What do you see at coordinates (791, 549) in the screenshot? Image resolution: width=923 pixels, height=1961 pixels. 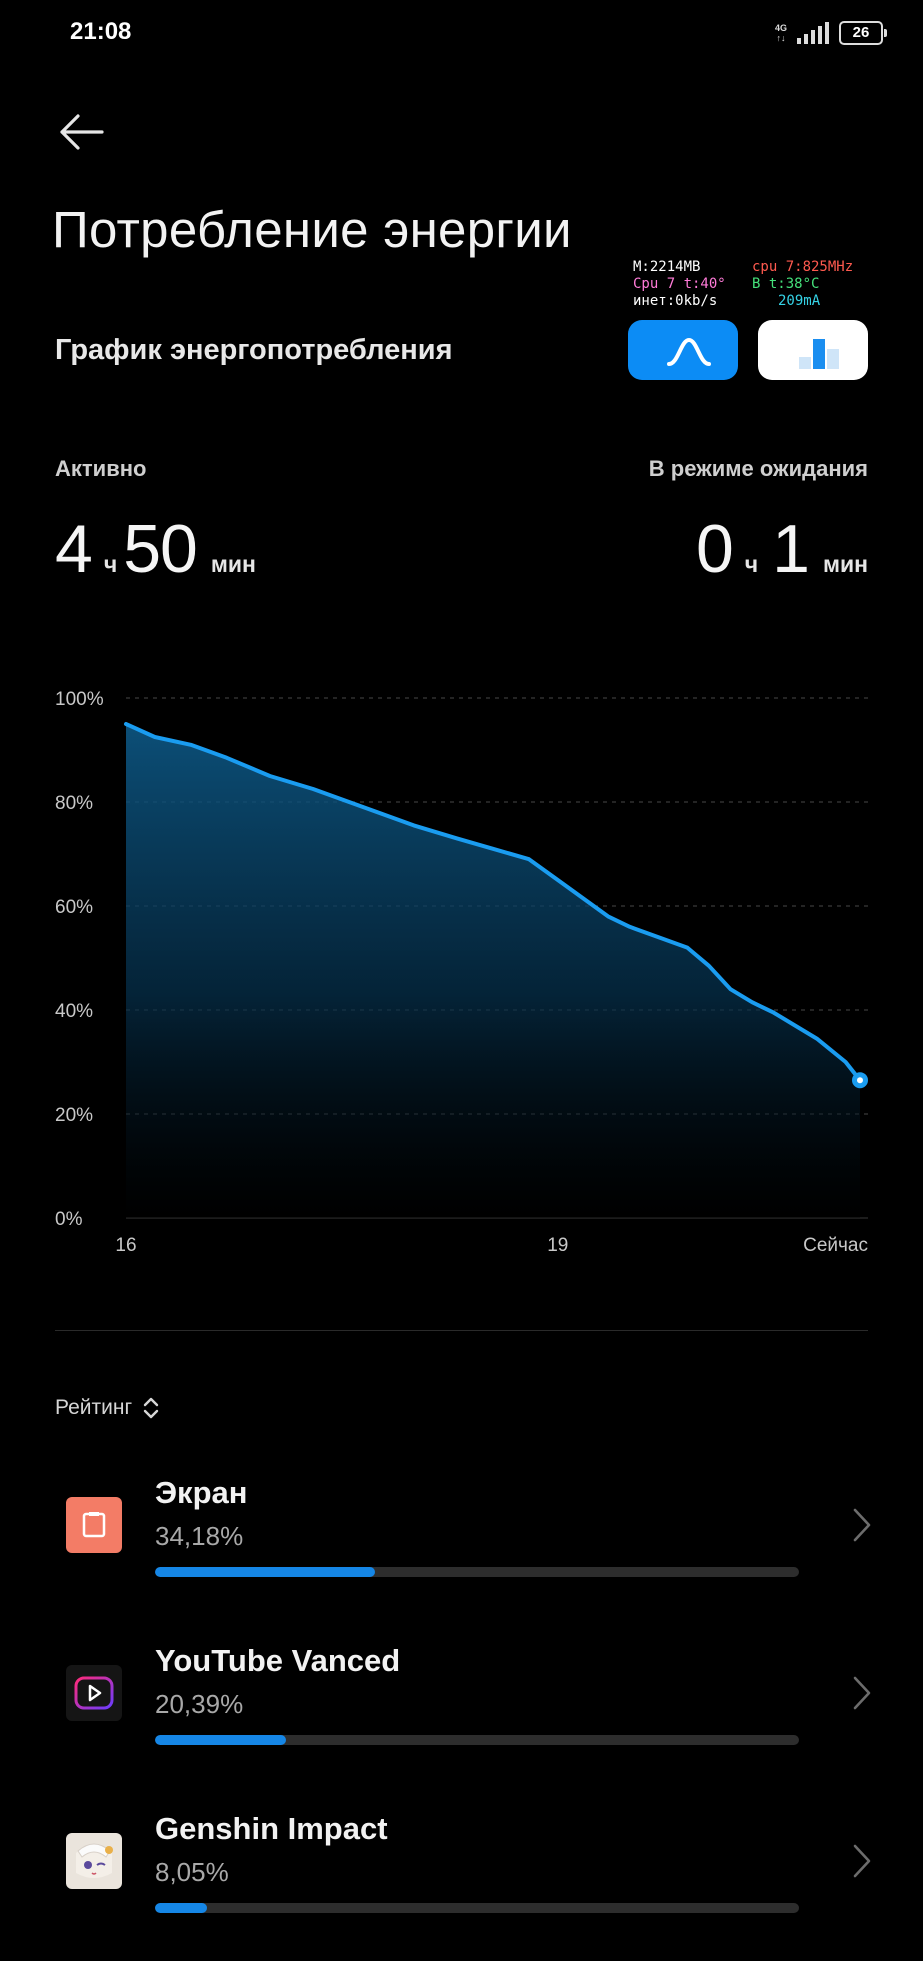 I see `standby-minutes: 1` at bounding box center [791, 549].